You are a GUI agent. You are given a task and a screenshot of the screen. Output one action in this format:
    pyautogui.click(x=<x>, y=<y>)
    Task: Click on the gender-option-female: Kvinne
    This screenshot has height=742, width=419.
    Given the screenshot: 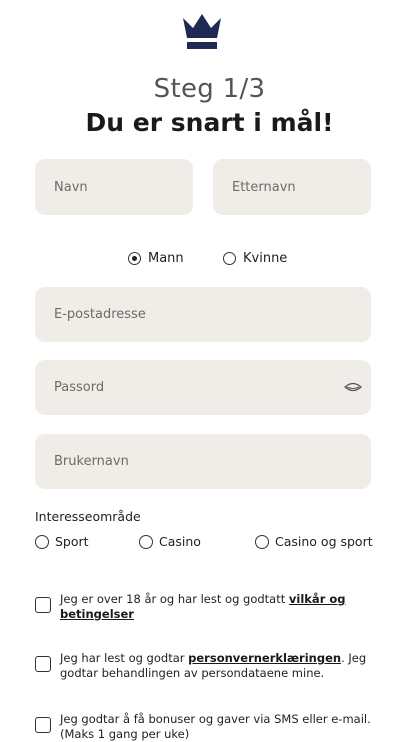 What is the action you would take?
    pyautogui.click(x=255, y=258)
    